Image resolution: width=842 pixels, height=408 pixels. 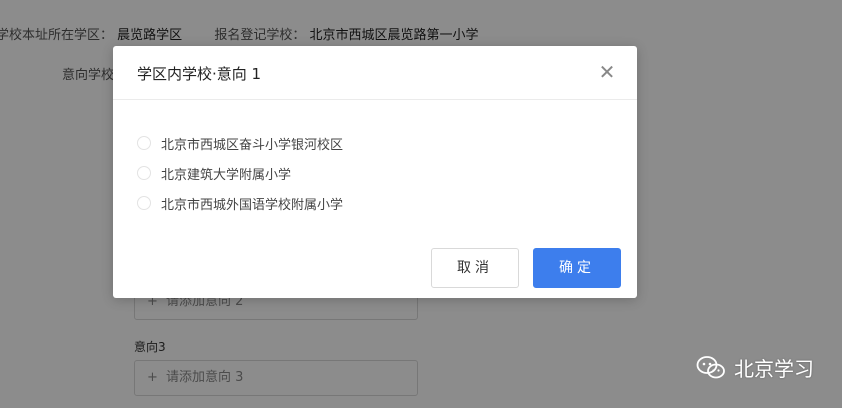 I want to click on watermark: 北京学习, so click(x=755, y=367).